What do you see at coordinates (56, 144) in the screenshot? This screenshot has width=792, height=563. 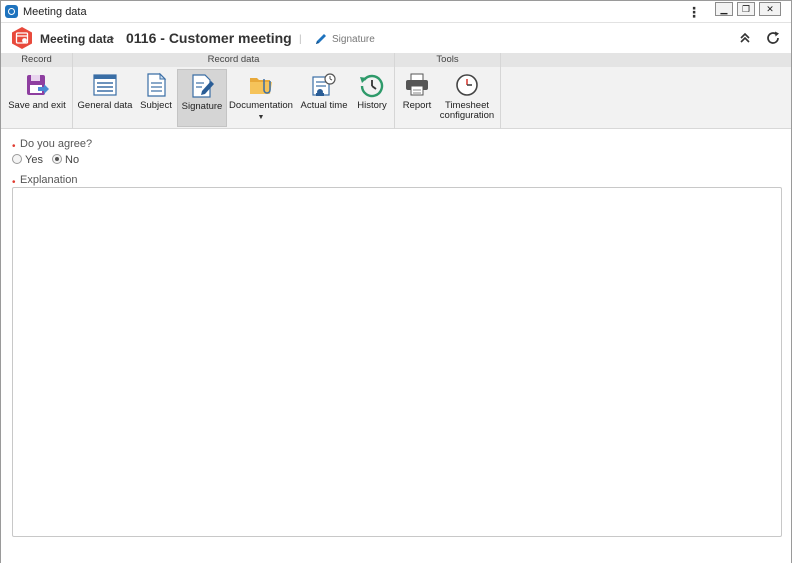 I see `agree-question-label: Do you agree?` at bounding box center [56, 144].